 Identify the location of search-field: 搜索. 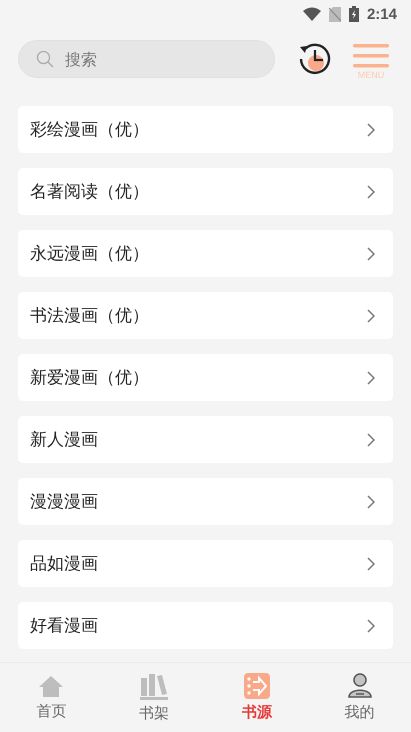
(146, 59).